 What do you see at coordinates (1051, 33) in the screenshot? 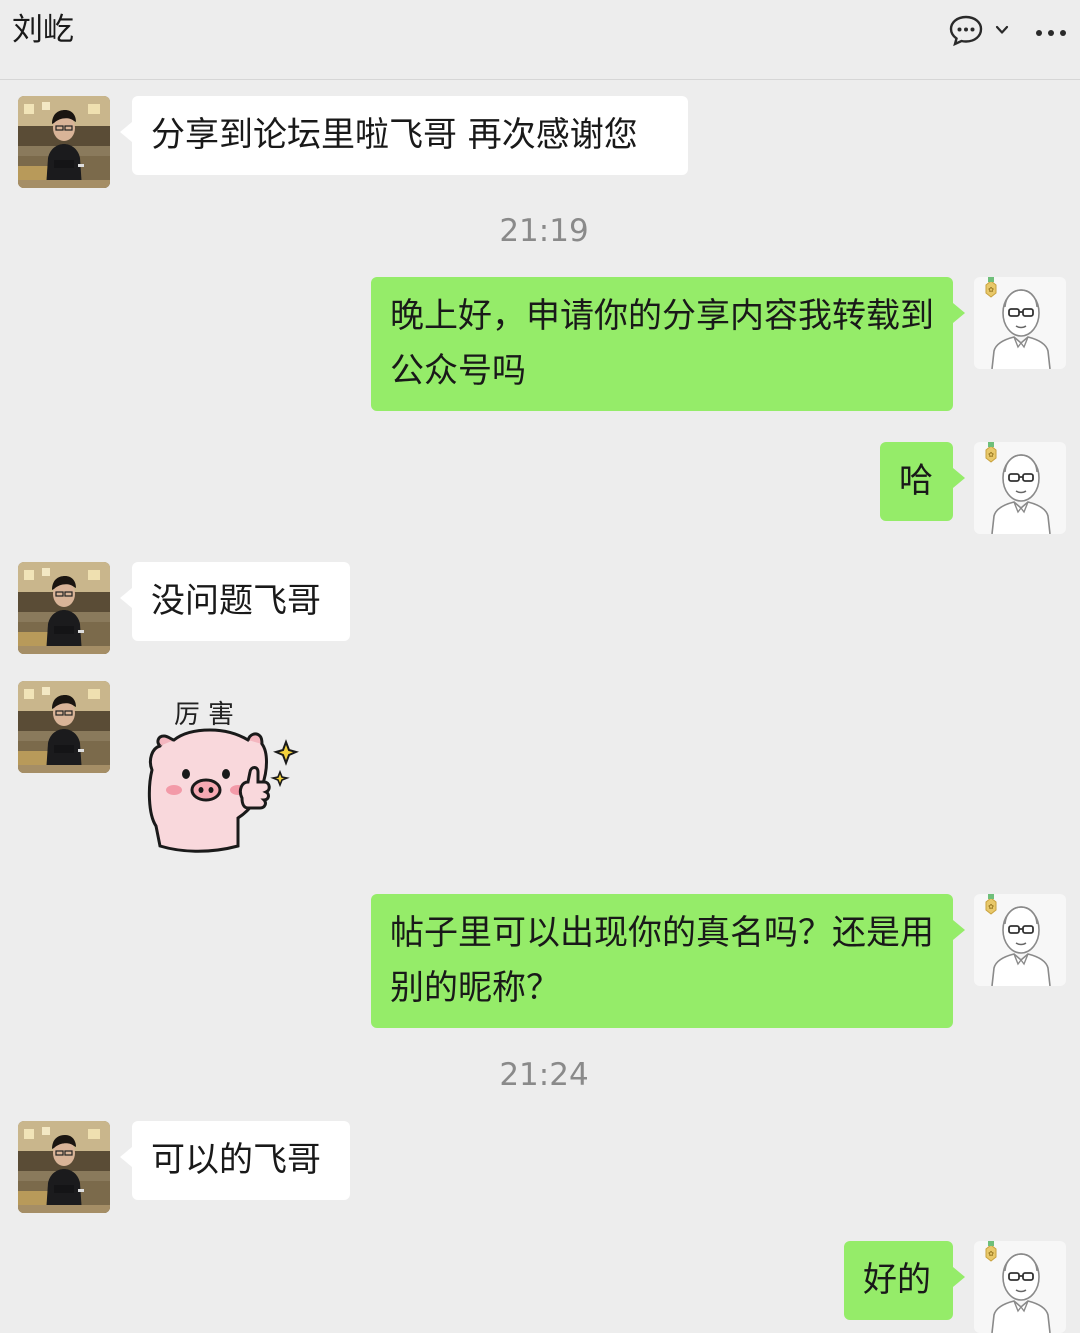
I see `more-icon` at bounding box center [1051, 33].